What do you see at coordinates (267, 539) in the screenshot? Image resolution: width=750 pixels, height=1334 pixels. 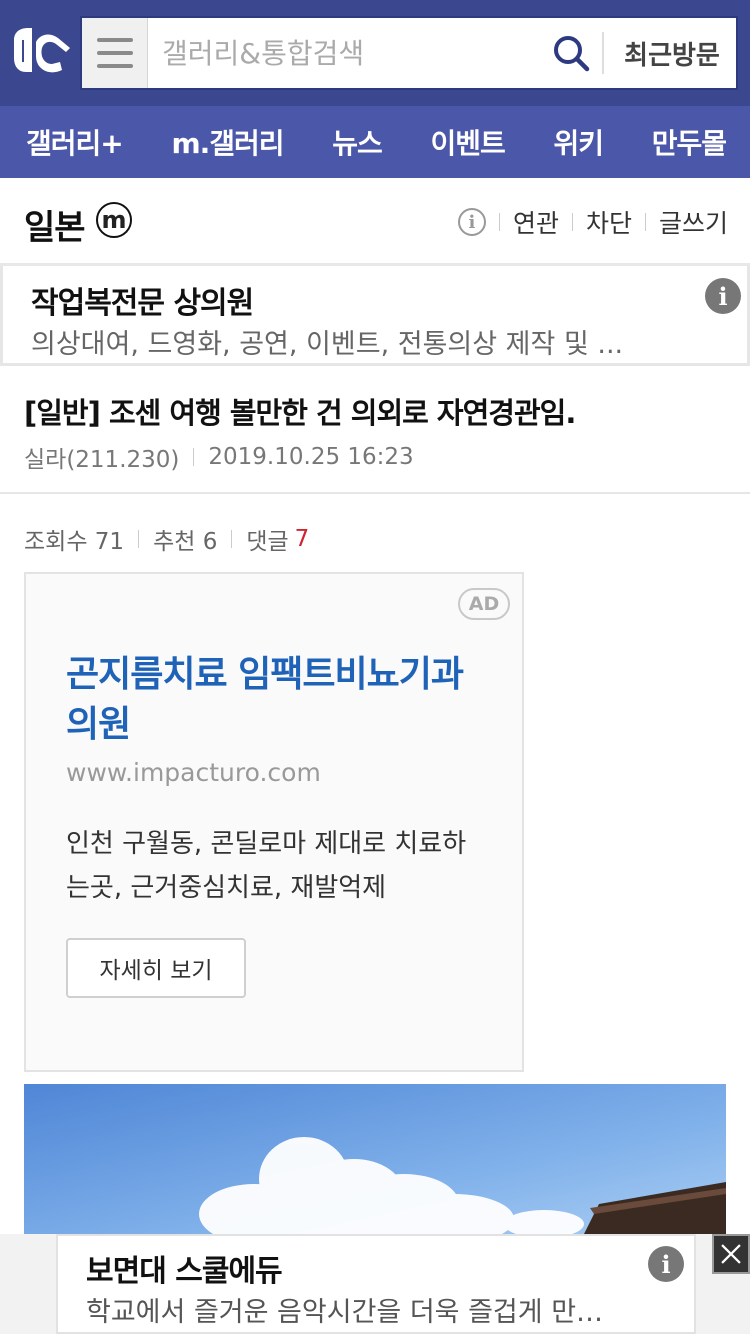 I see `comment-label: 댓글` at bounding box center [267, 539].